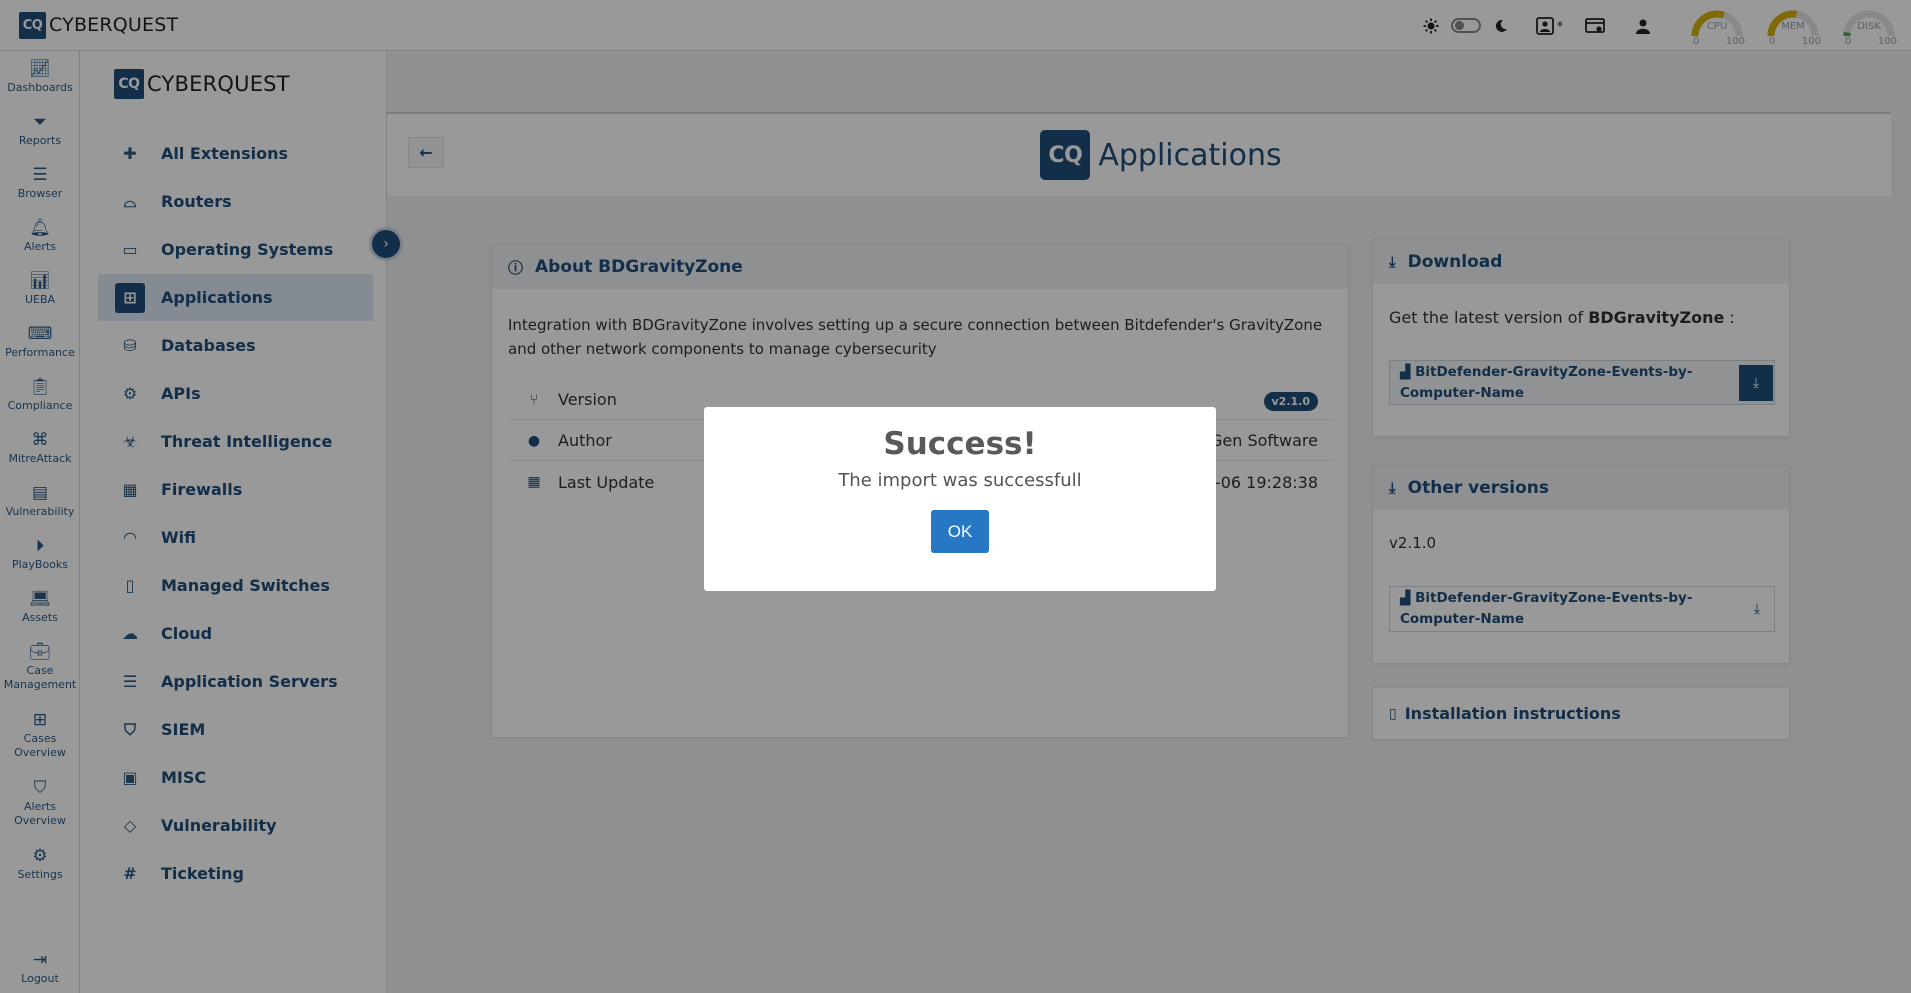 Image resolution: width=1911 pixels, height=993 pixels. Describe the element at coordinates (960, 531) in the screenshot. I see `ok-button: OK` at that location.